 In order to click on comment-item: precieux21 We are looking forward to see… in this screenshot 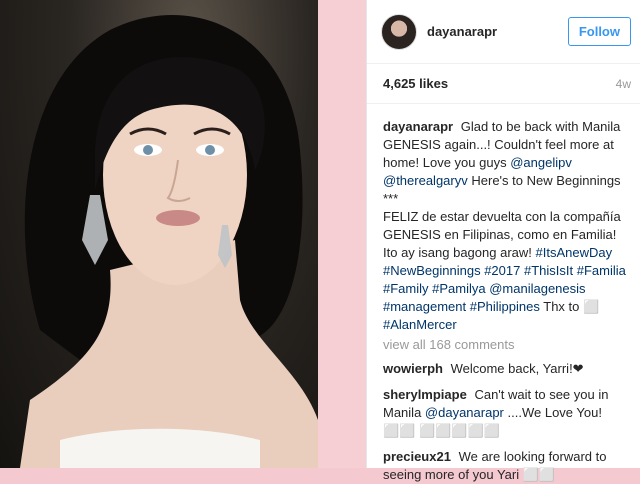, I will do `click(507, 466)`.